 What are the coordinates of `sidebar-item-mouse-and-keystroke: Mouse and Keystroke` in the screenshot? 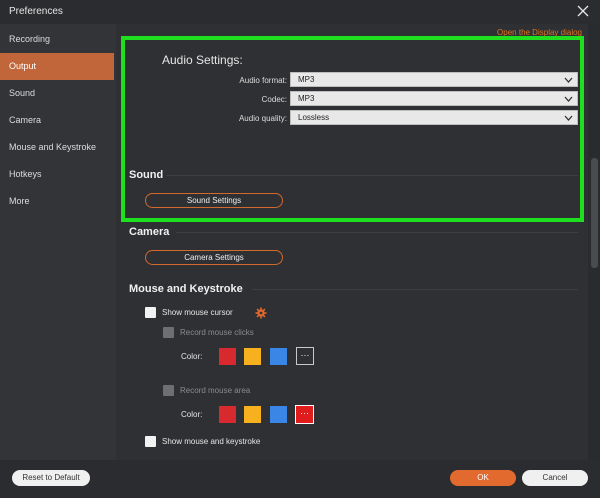 It's located at (57, 147).